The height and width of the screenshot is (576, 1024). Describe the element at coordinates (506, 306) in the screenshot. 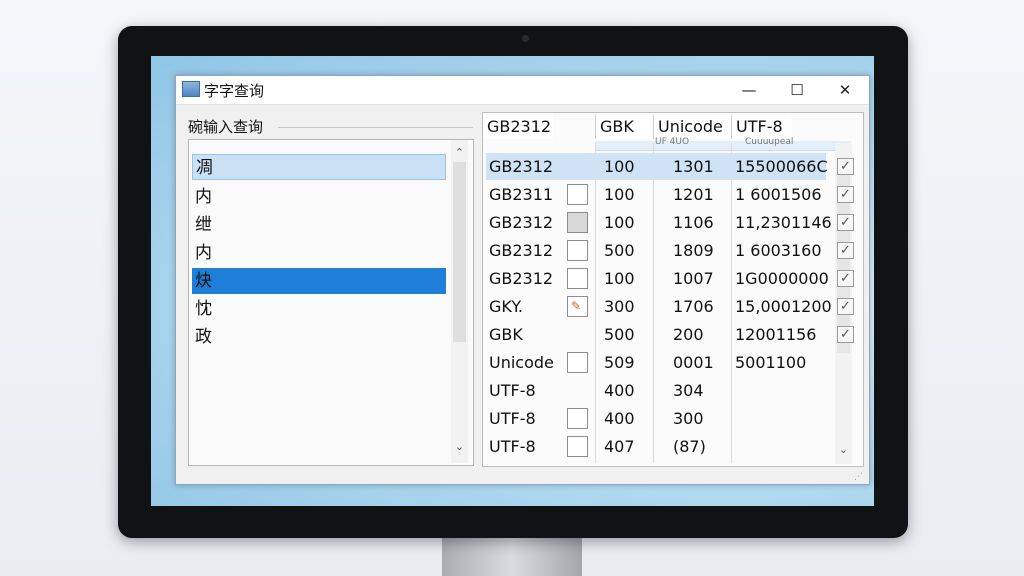

I see `encoding-name-cell: GKY.` at that location.